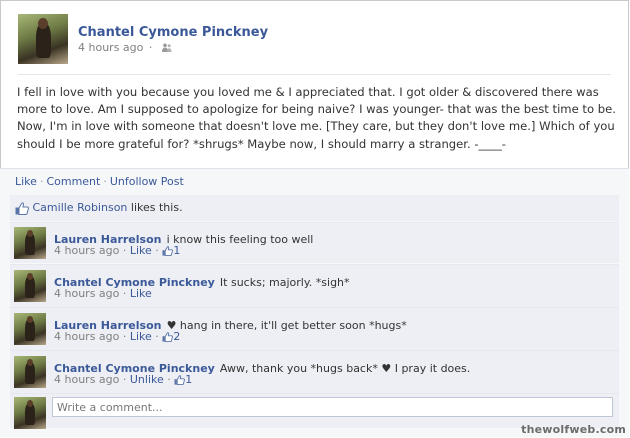 The width and height of the screenshot is (630, 438). I want to click on post-actions: Like · Comment · Unfollow Post, so click(99, 181).